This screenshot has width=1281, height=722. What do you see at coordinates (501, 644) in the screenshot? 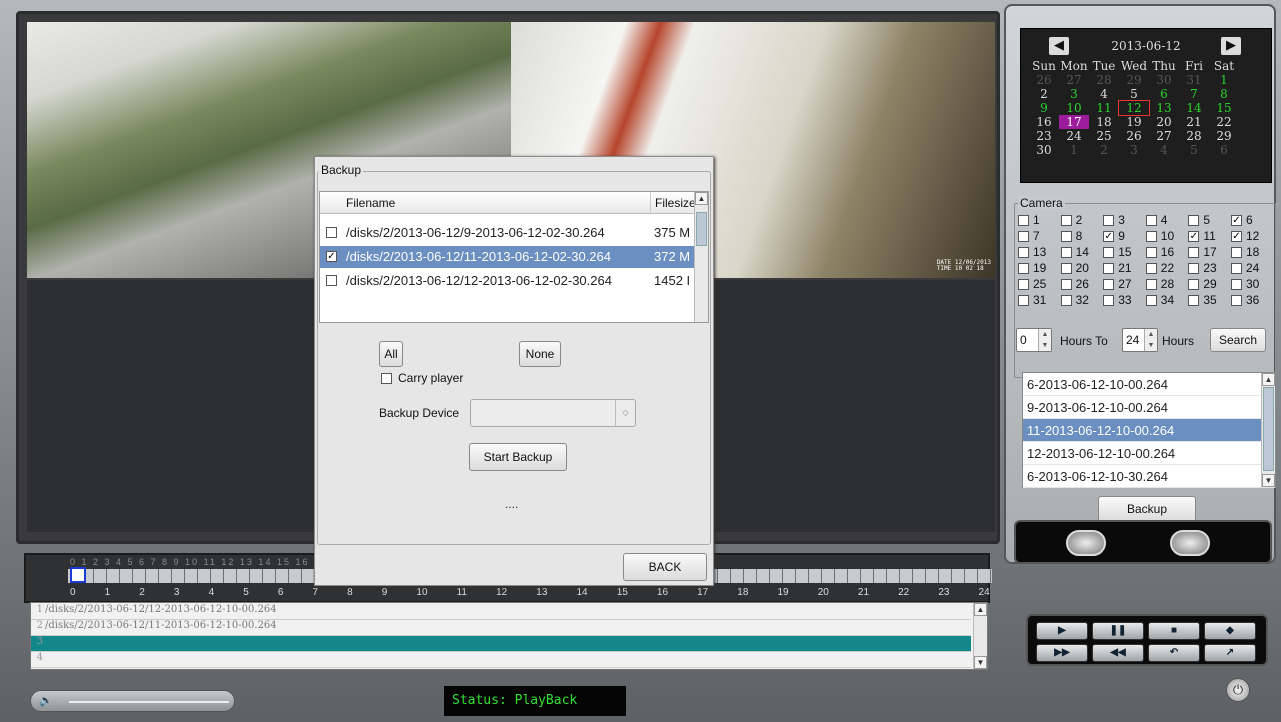
I see `playlist-row: 3` at bounding box center [501, 644].